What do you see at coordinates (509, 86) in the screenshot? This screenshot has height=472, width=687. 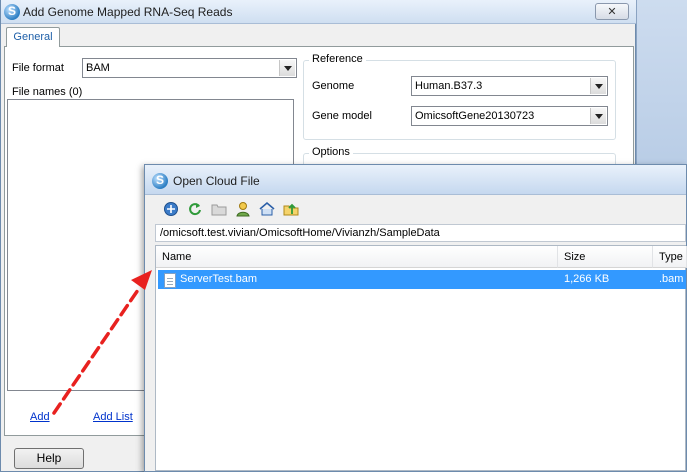 I see `genome-select: Human.B37.3` at bounding box center [509, 86].